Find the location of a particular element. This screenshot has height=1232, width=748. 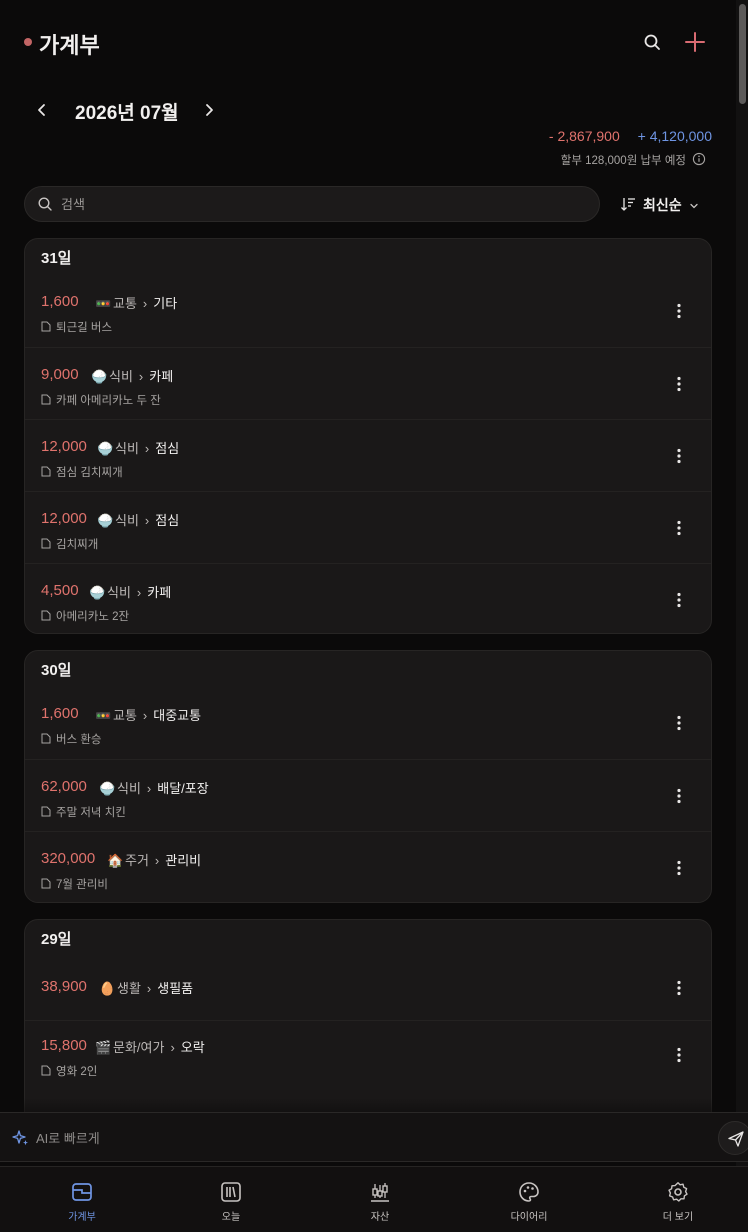

transaction-row: 320,000 🏠 주거 › 관리비 7월 관리비 is located at coordinates (368, 866).